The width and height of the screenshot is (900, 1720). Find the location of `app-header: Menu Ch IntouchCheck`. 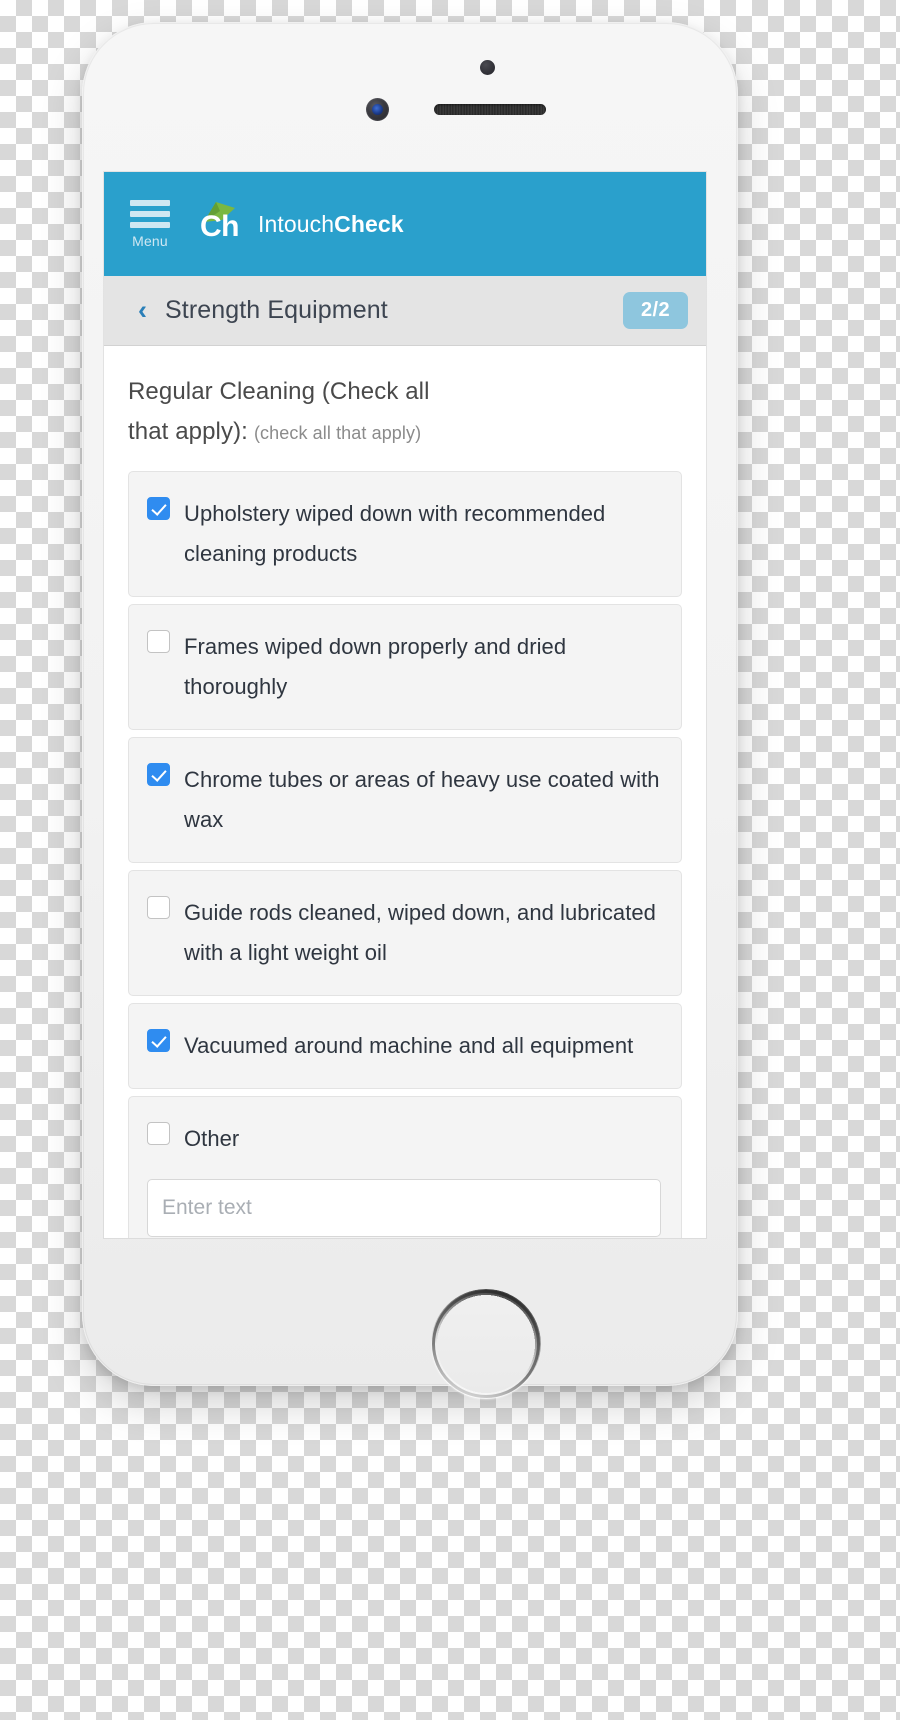

app-header: Menu Ch IntouchCheck is located at coordinates (405, 224).